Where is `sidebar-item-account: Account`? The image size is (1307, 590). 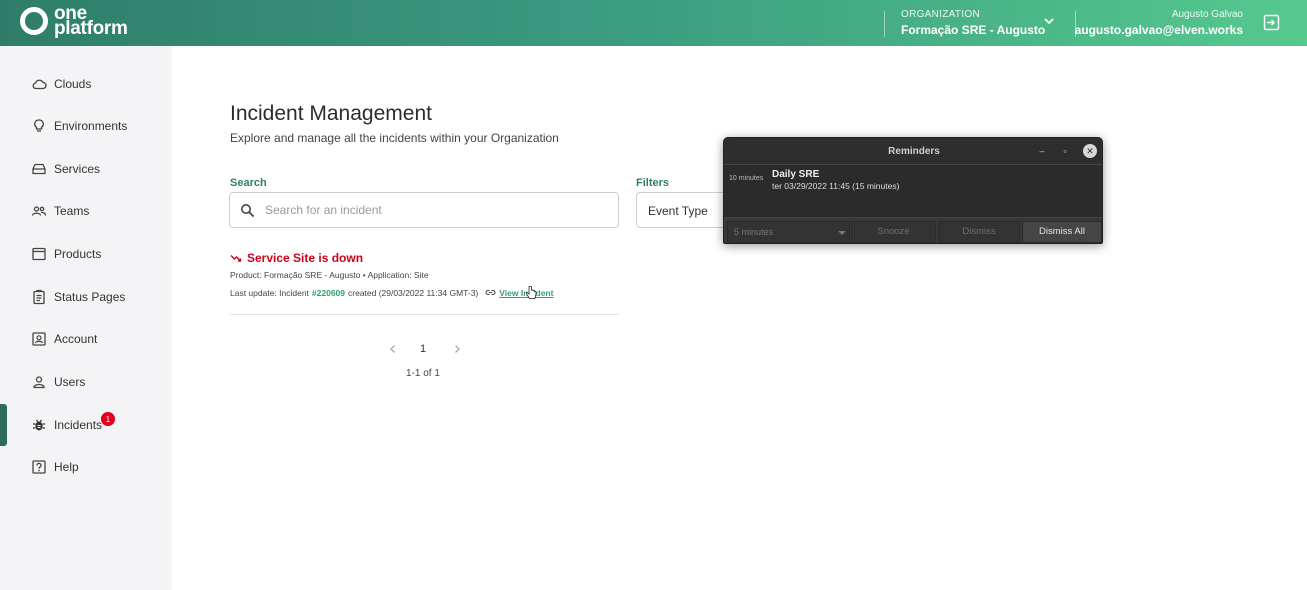
sidebar-item-account: Account is located at coordinates (86, 339).